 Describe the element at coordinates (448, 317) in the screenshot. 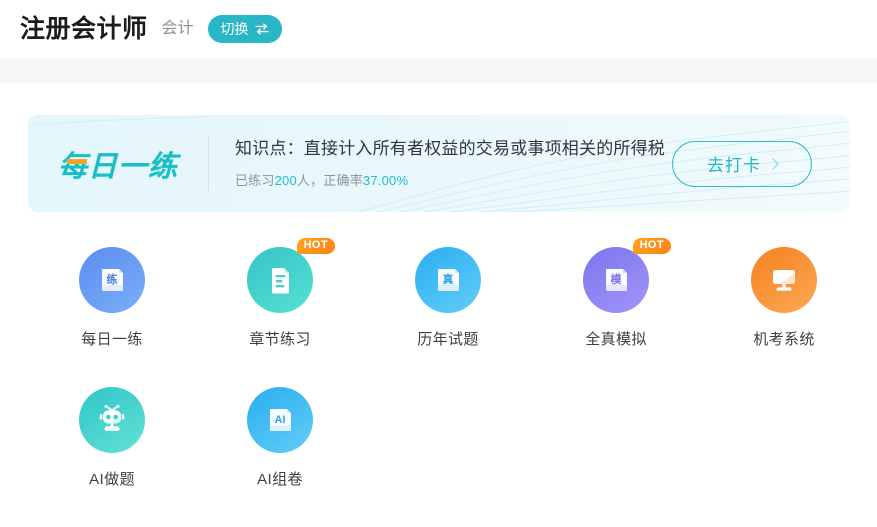

I see `feature-item-past-exams: 真 历年试题` at that location.